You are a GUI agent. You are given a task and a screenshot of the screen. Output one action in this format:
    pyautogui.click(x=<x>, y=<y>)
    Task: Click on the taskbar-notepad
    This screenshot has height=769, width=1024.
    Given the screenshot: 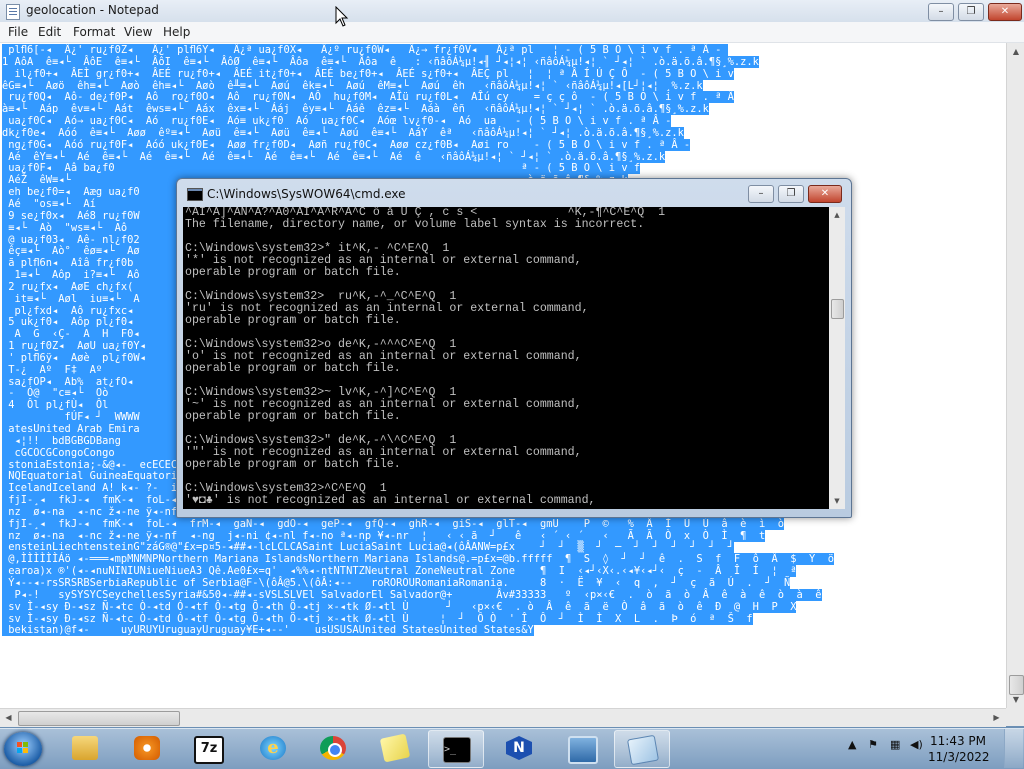 What is the action you would take?
    pyautogui.click(x=642, y=749)
    